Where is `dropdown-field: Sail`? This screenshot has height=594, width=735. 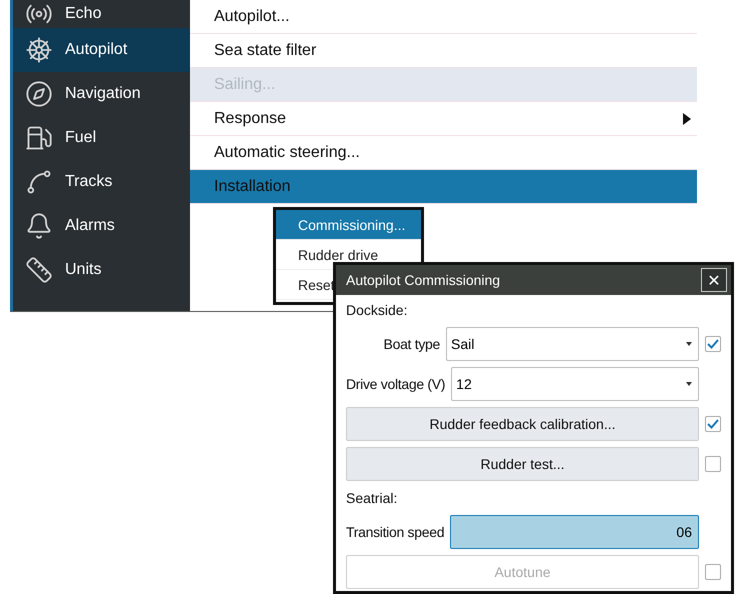
dropdown-field: Sail is located at coordinates (572, 344).